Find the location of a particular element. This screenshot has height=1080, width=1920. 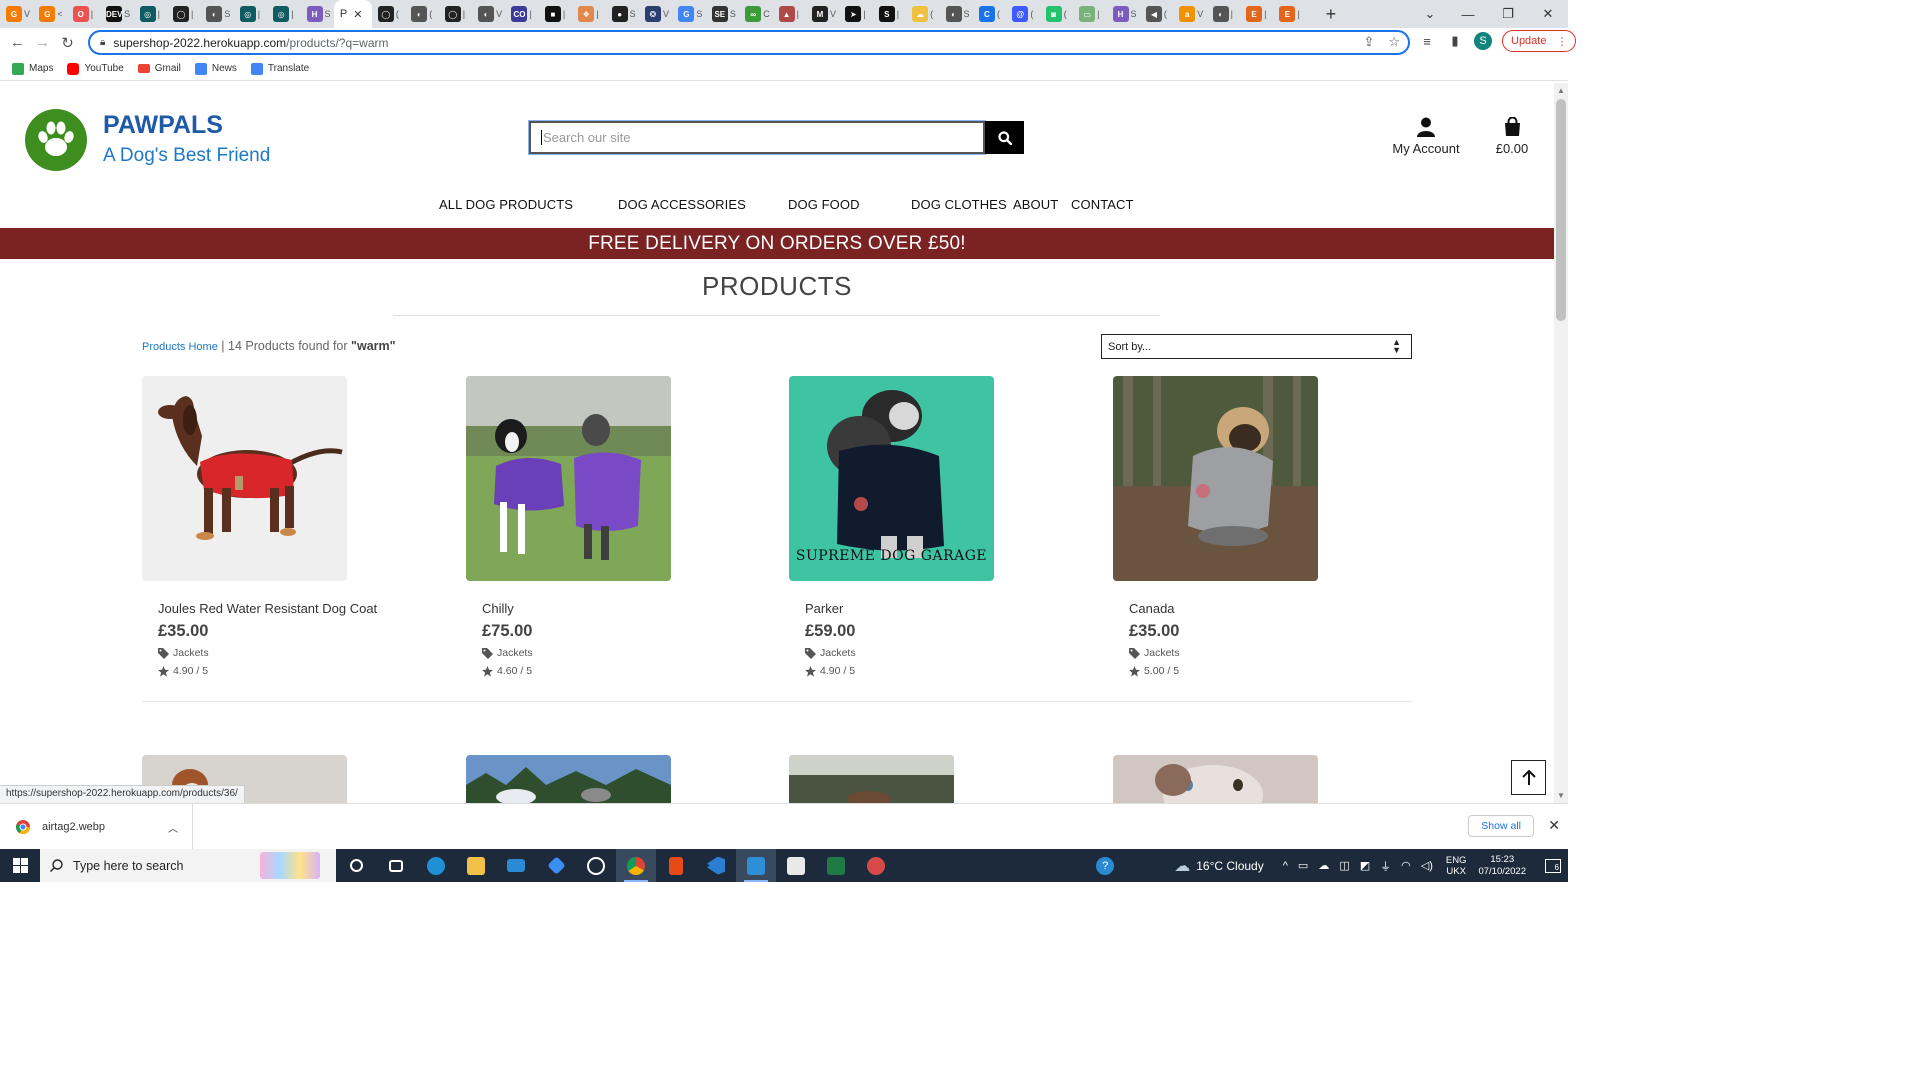

browser-tab: ◯ | is located at coordinates (455, 14).